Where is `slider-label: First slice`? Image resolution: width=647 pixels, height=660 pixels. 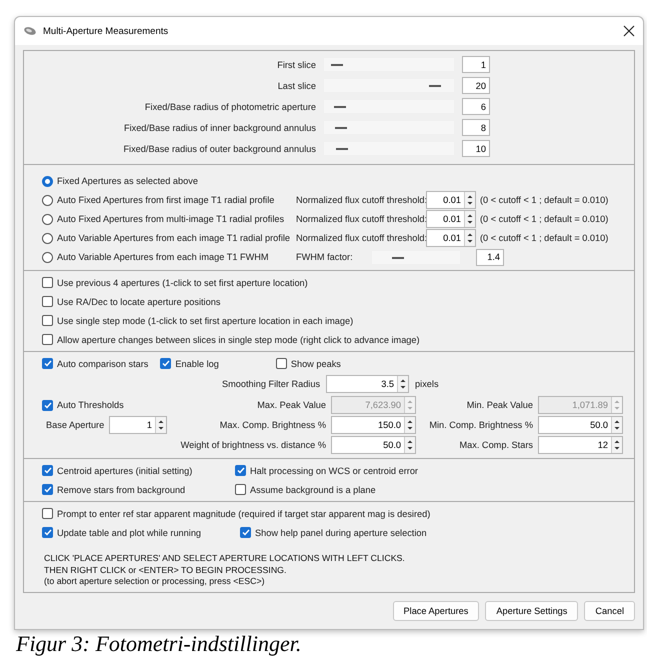
slider-label: First slice is located at coordinates (296, 65).